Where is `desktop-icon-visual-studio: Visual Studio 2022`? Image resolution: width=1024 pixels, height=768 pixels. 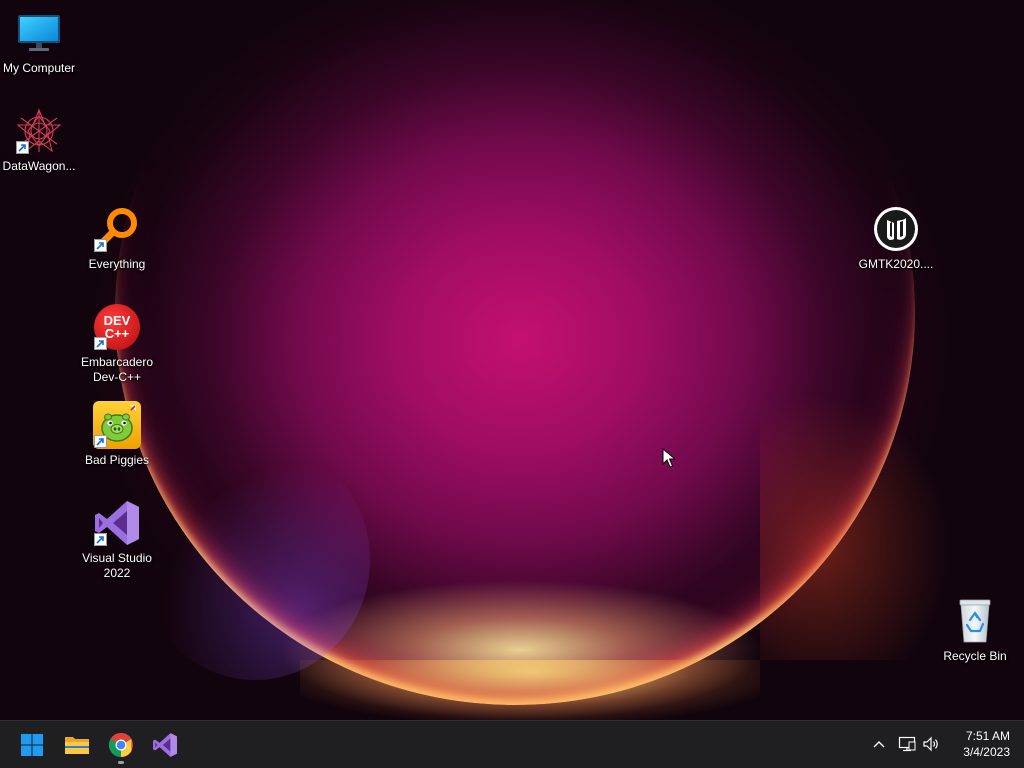
desktop-icon-visual-studio: Visual Studio 2022 is located at coordinates (117, 539).